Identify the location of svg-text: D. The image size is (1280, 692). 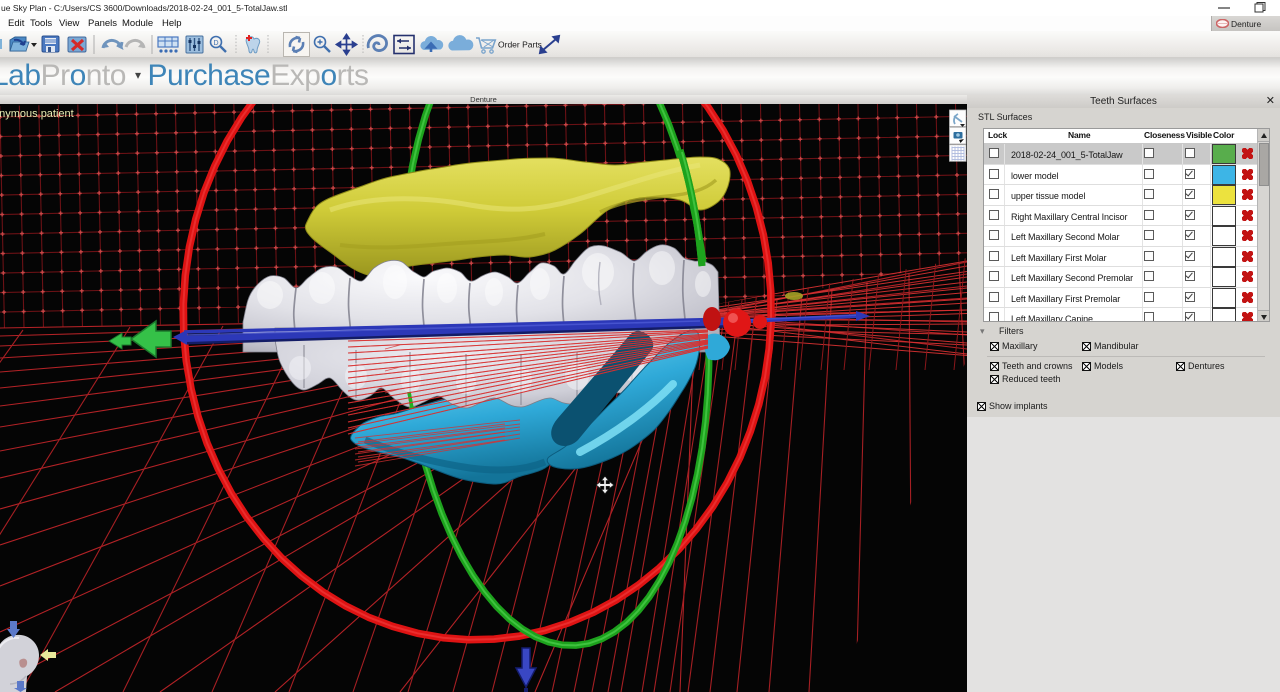
(216, 43).